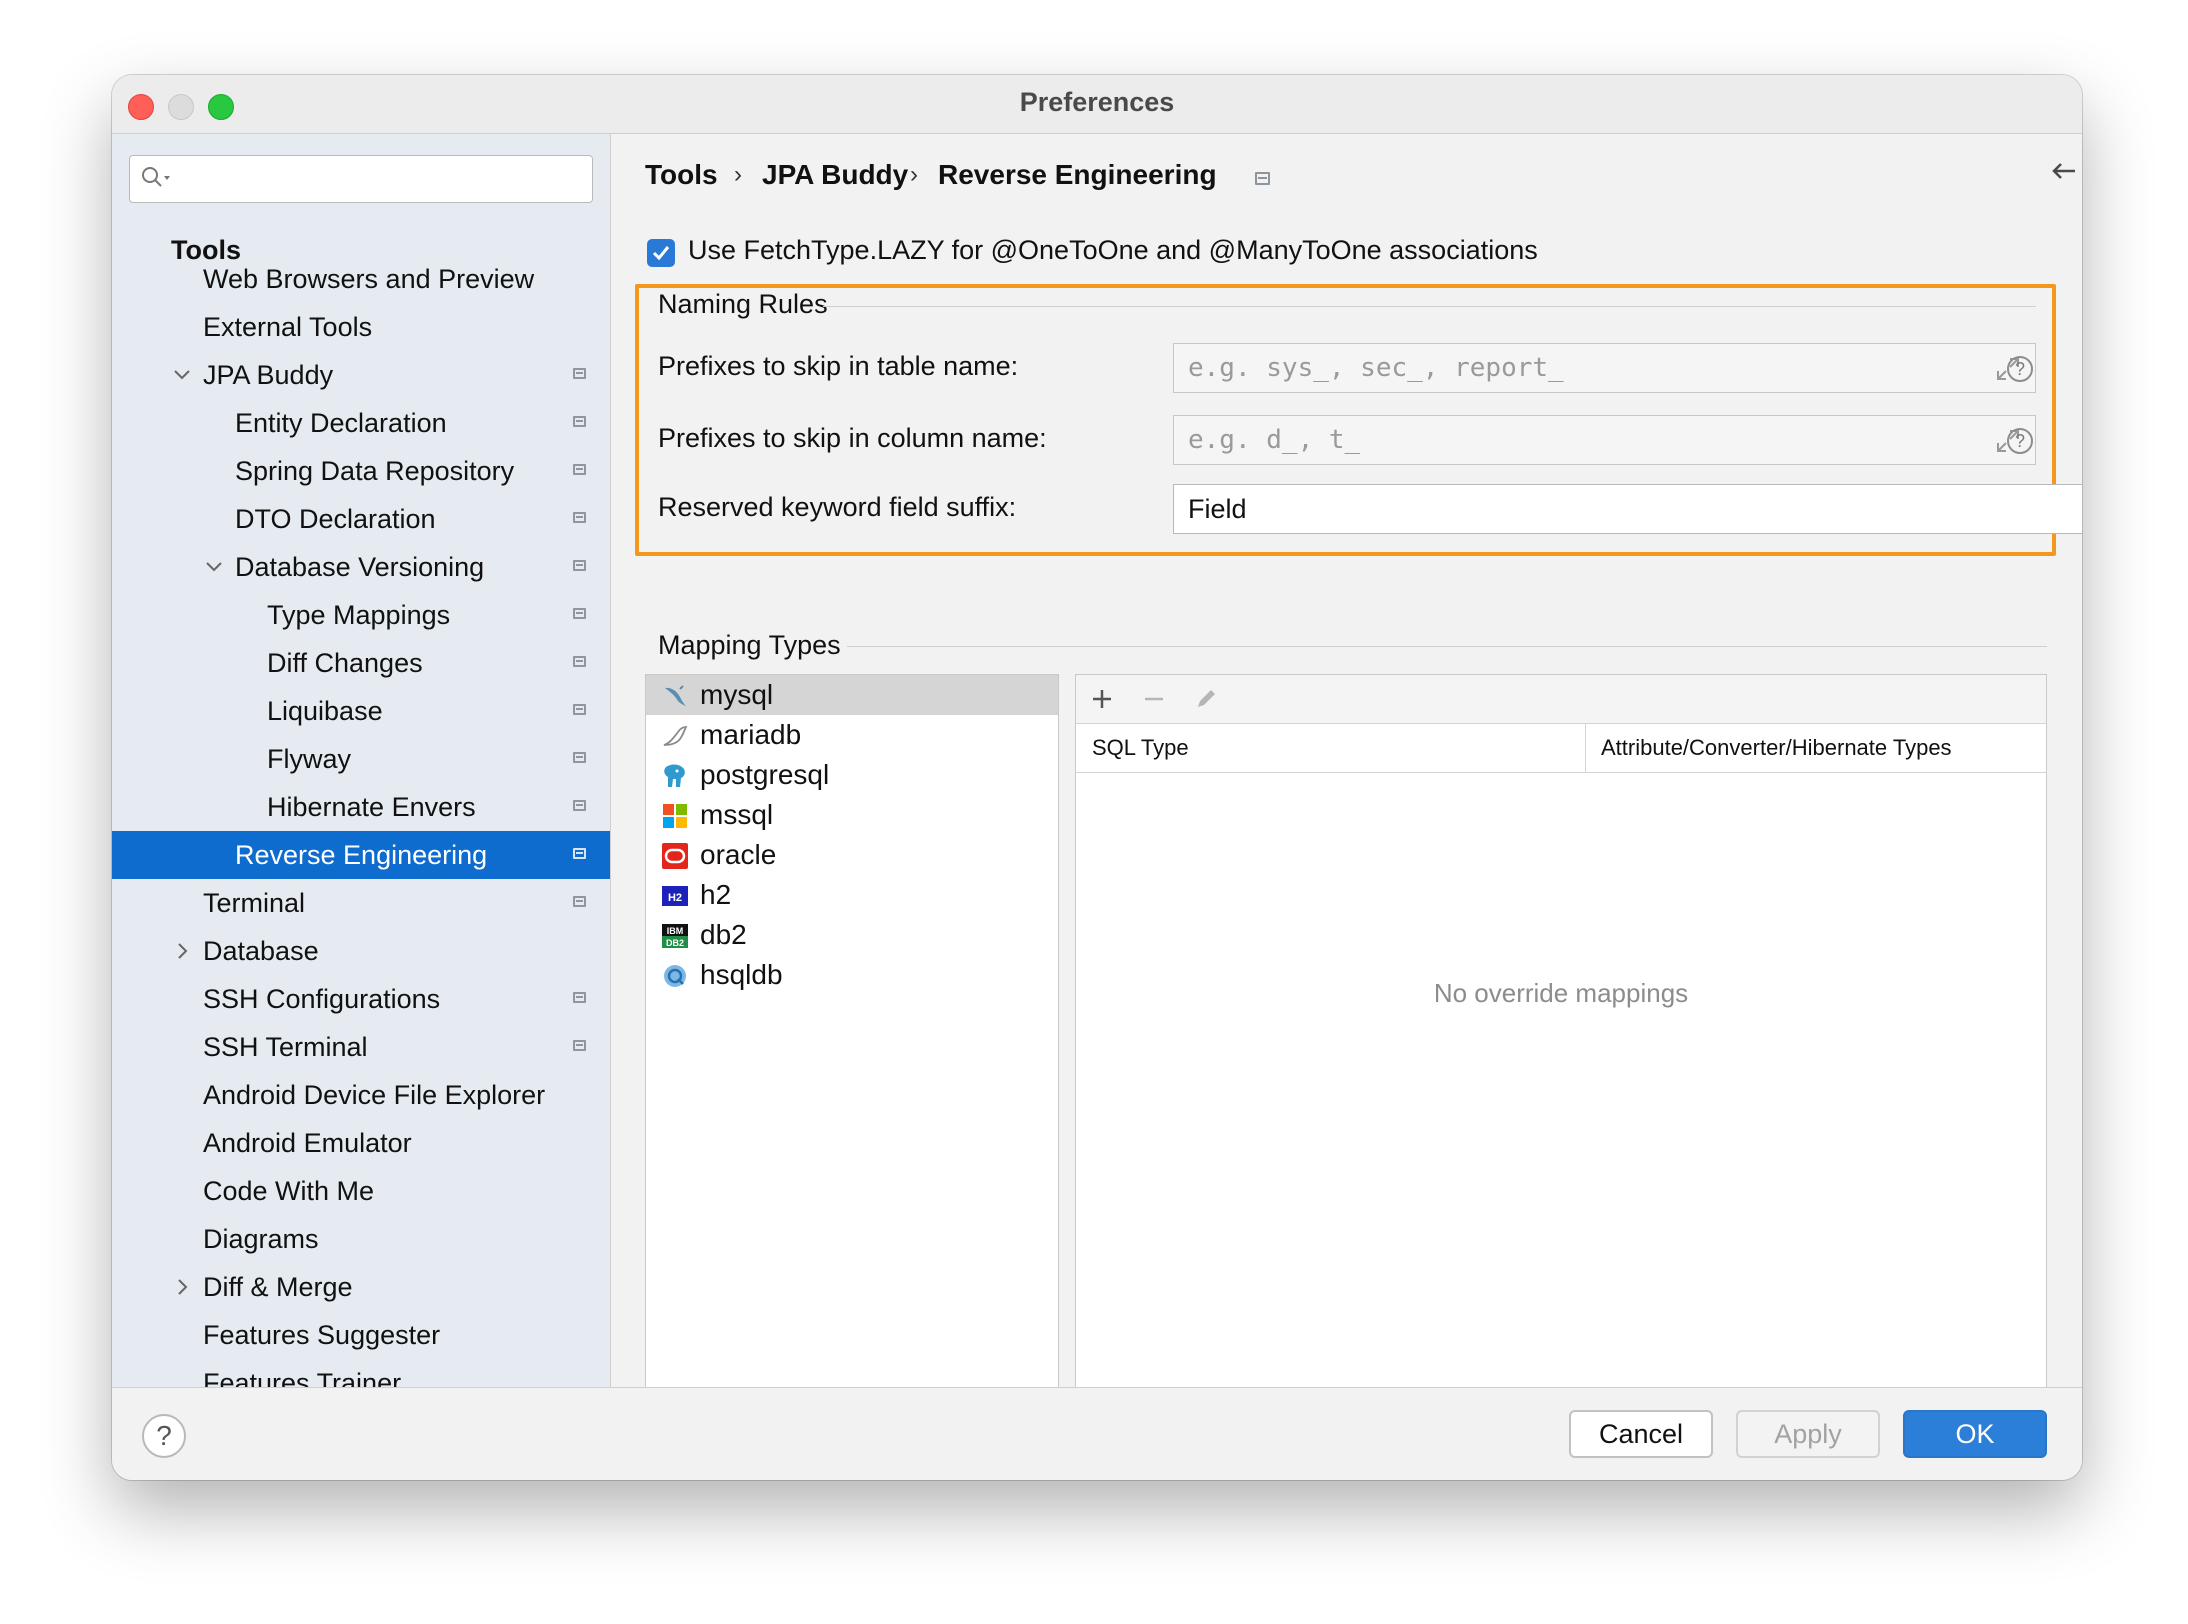  I want to click on keyword-suffix-label: Reserved keyword field suffix:, so click(837, 507).